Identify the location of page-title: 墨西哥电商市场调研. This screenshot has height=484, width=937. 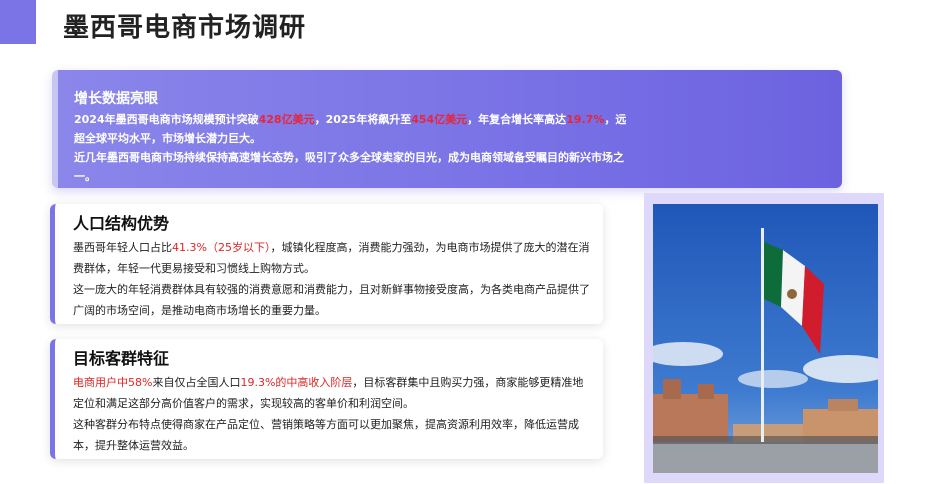
(185, 28).